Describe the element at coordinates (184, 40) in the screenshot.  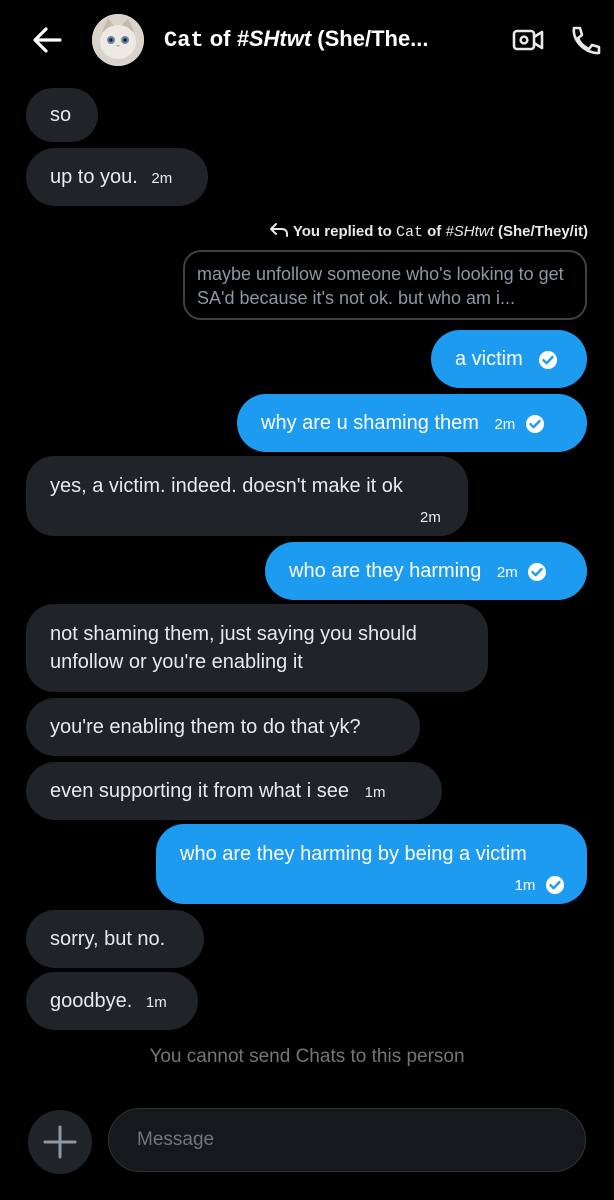
I see `title-part: Cat` at that location.